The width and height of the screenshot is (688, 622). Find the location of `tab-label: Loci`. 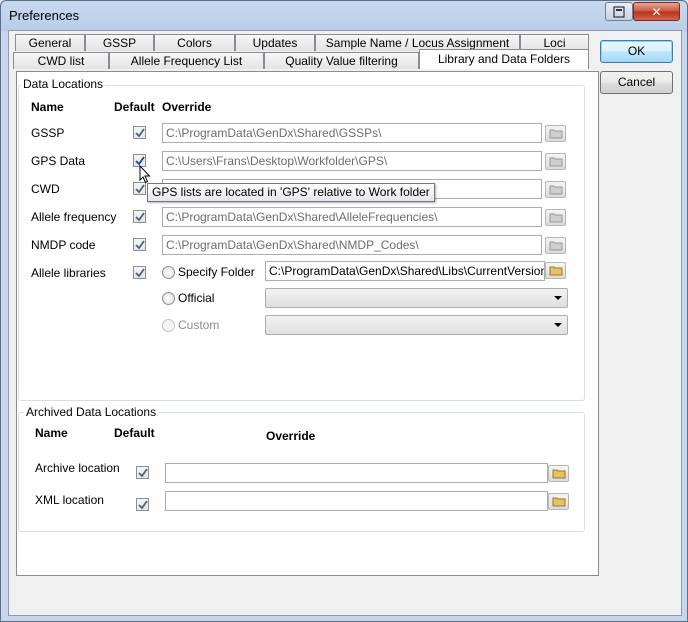

tab-label: Loci is located at coordinates (554, 43).